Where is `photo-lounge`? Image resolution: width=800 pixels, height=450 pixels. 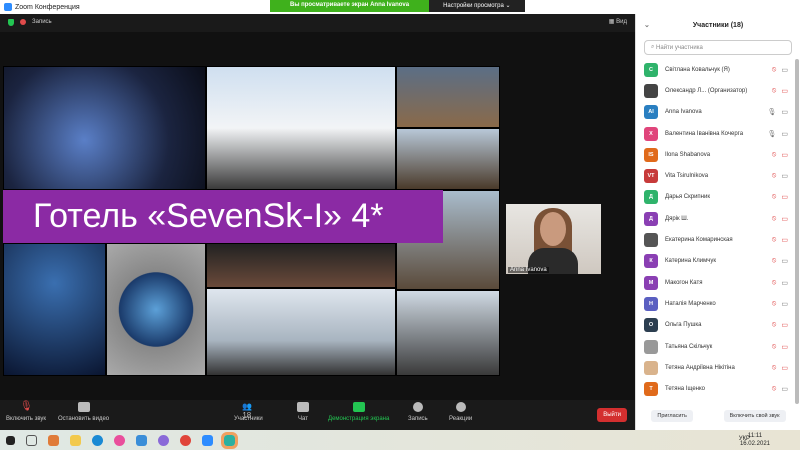 photo-lounge is located at coordinates (448, 333).